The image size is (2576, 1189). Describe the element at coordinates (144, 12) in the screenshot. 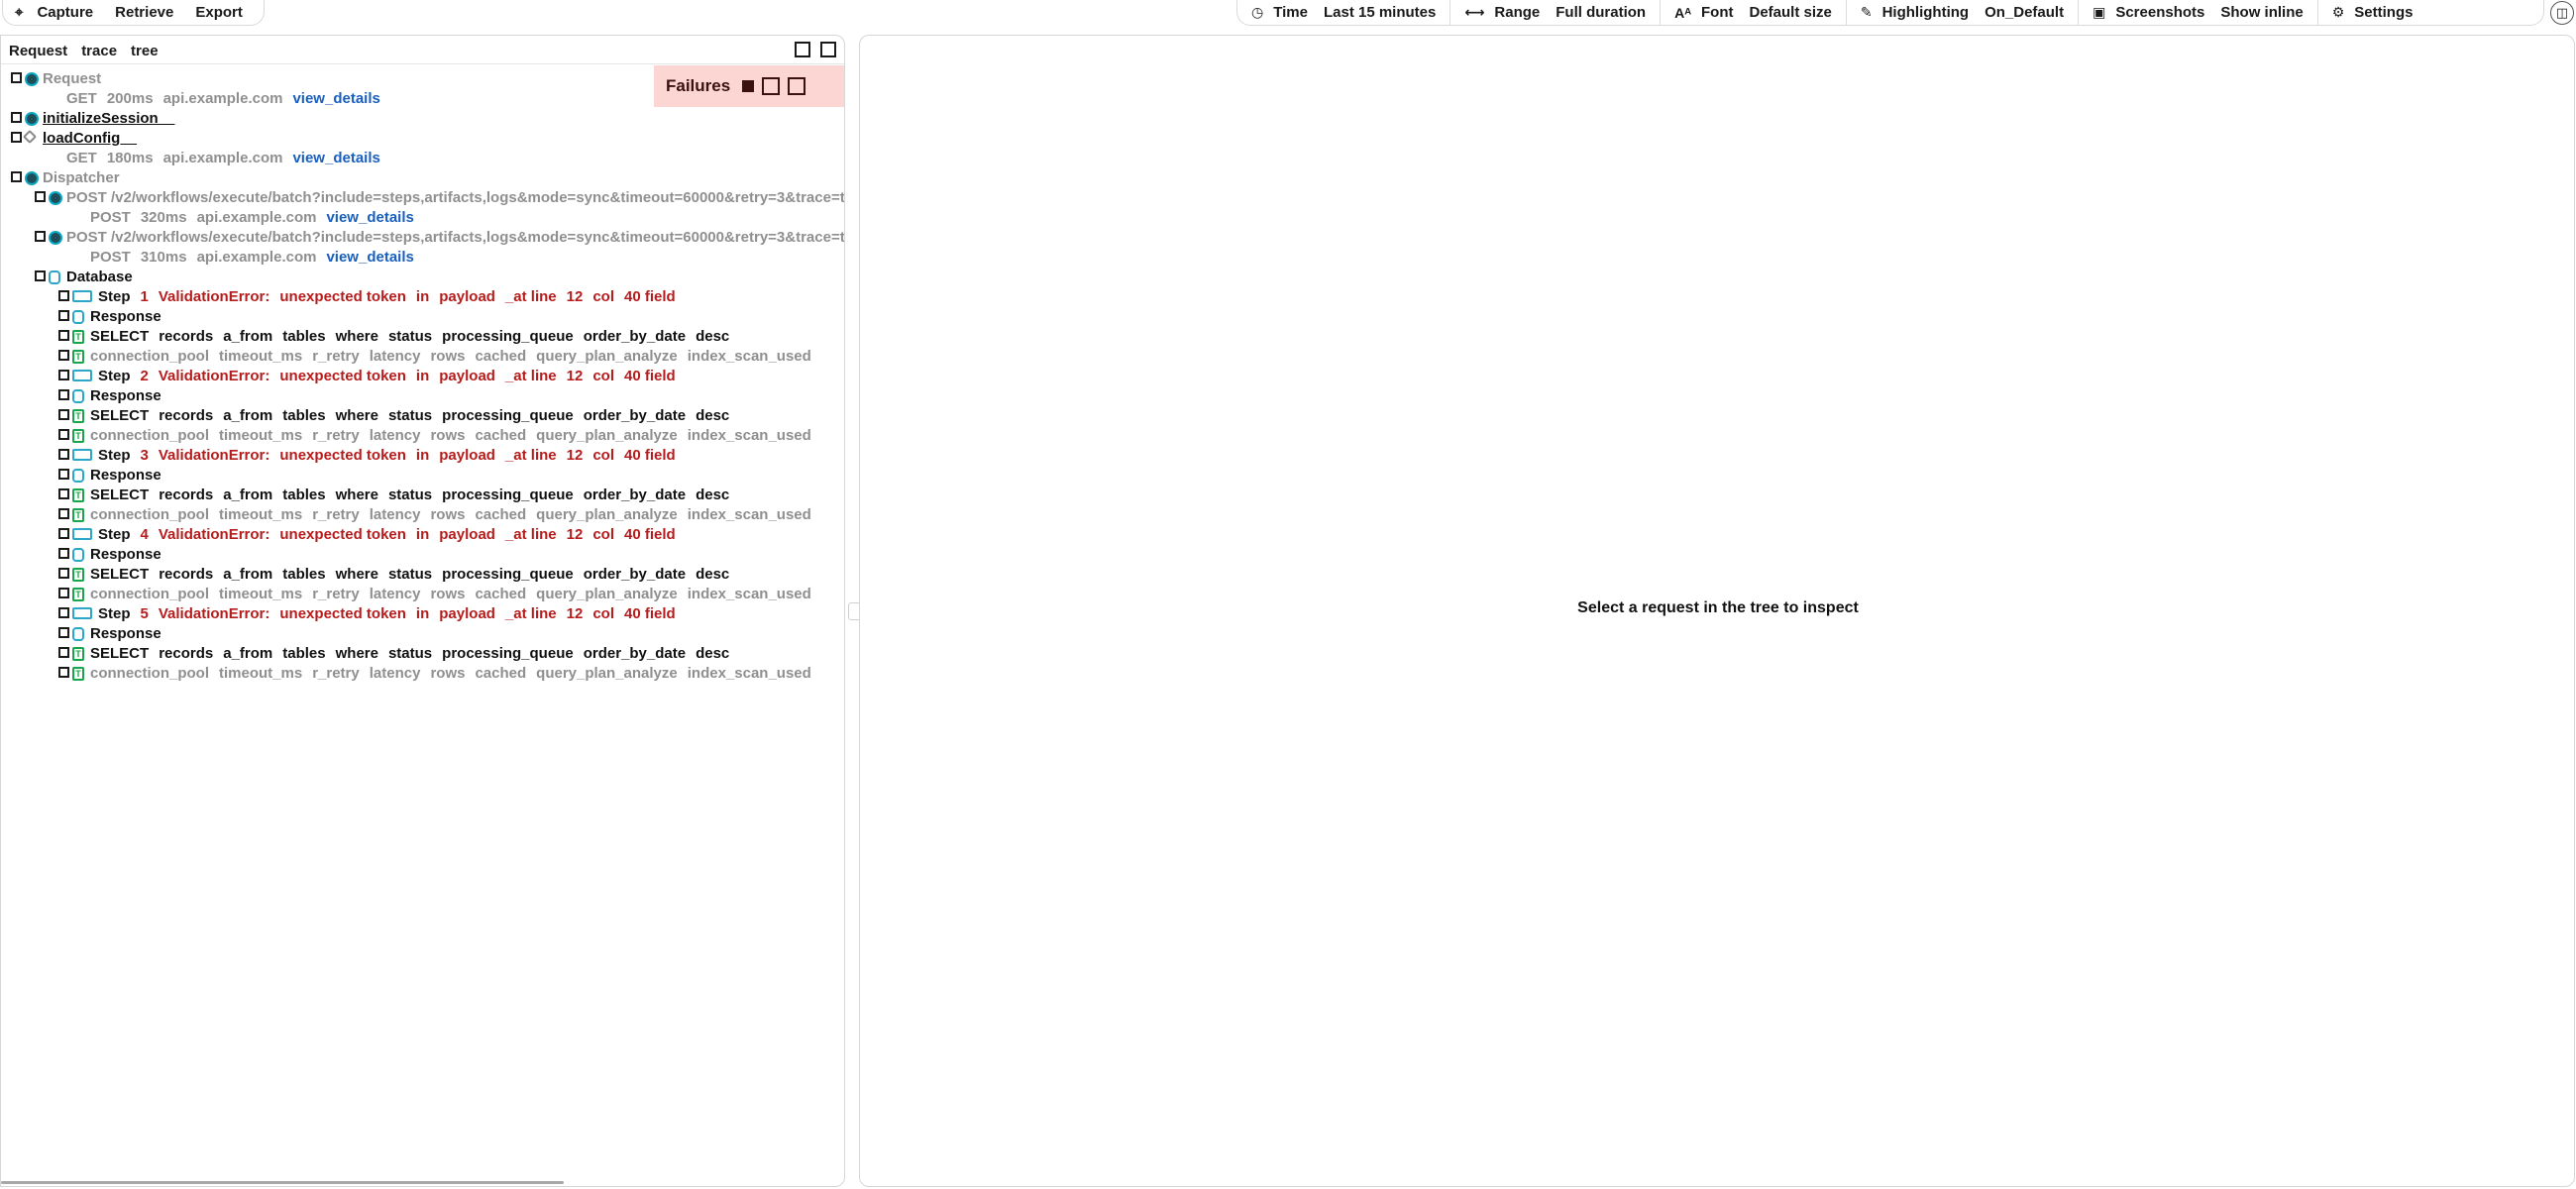

I see `retrieve-button: Retrieve` at that location.